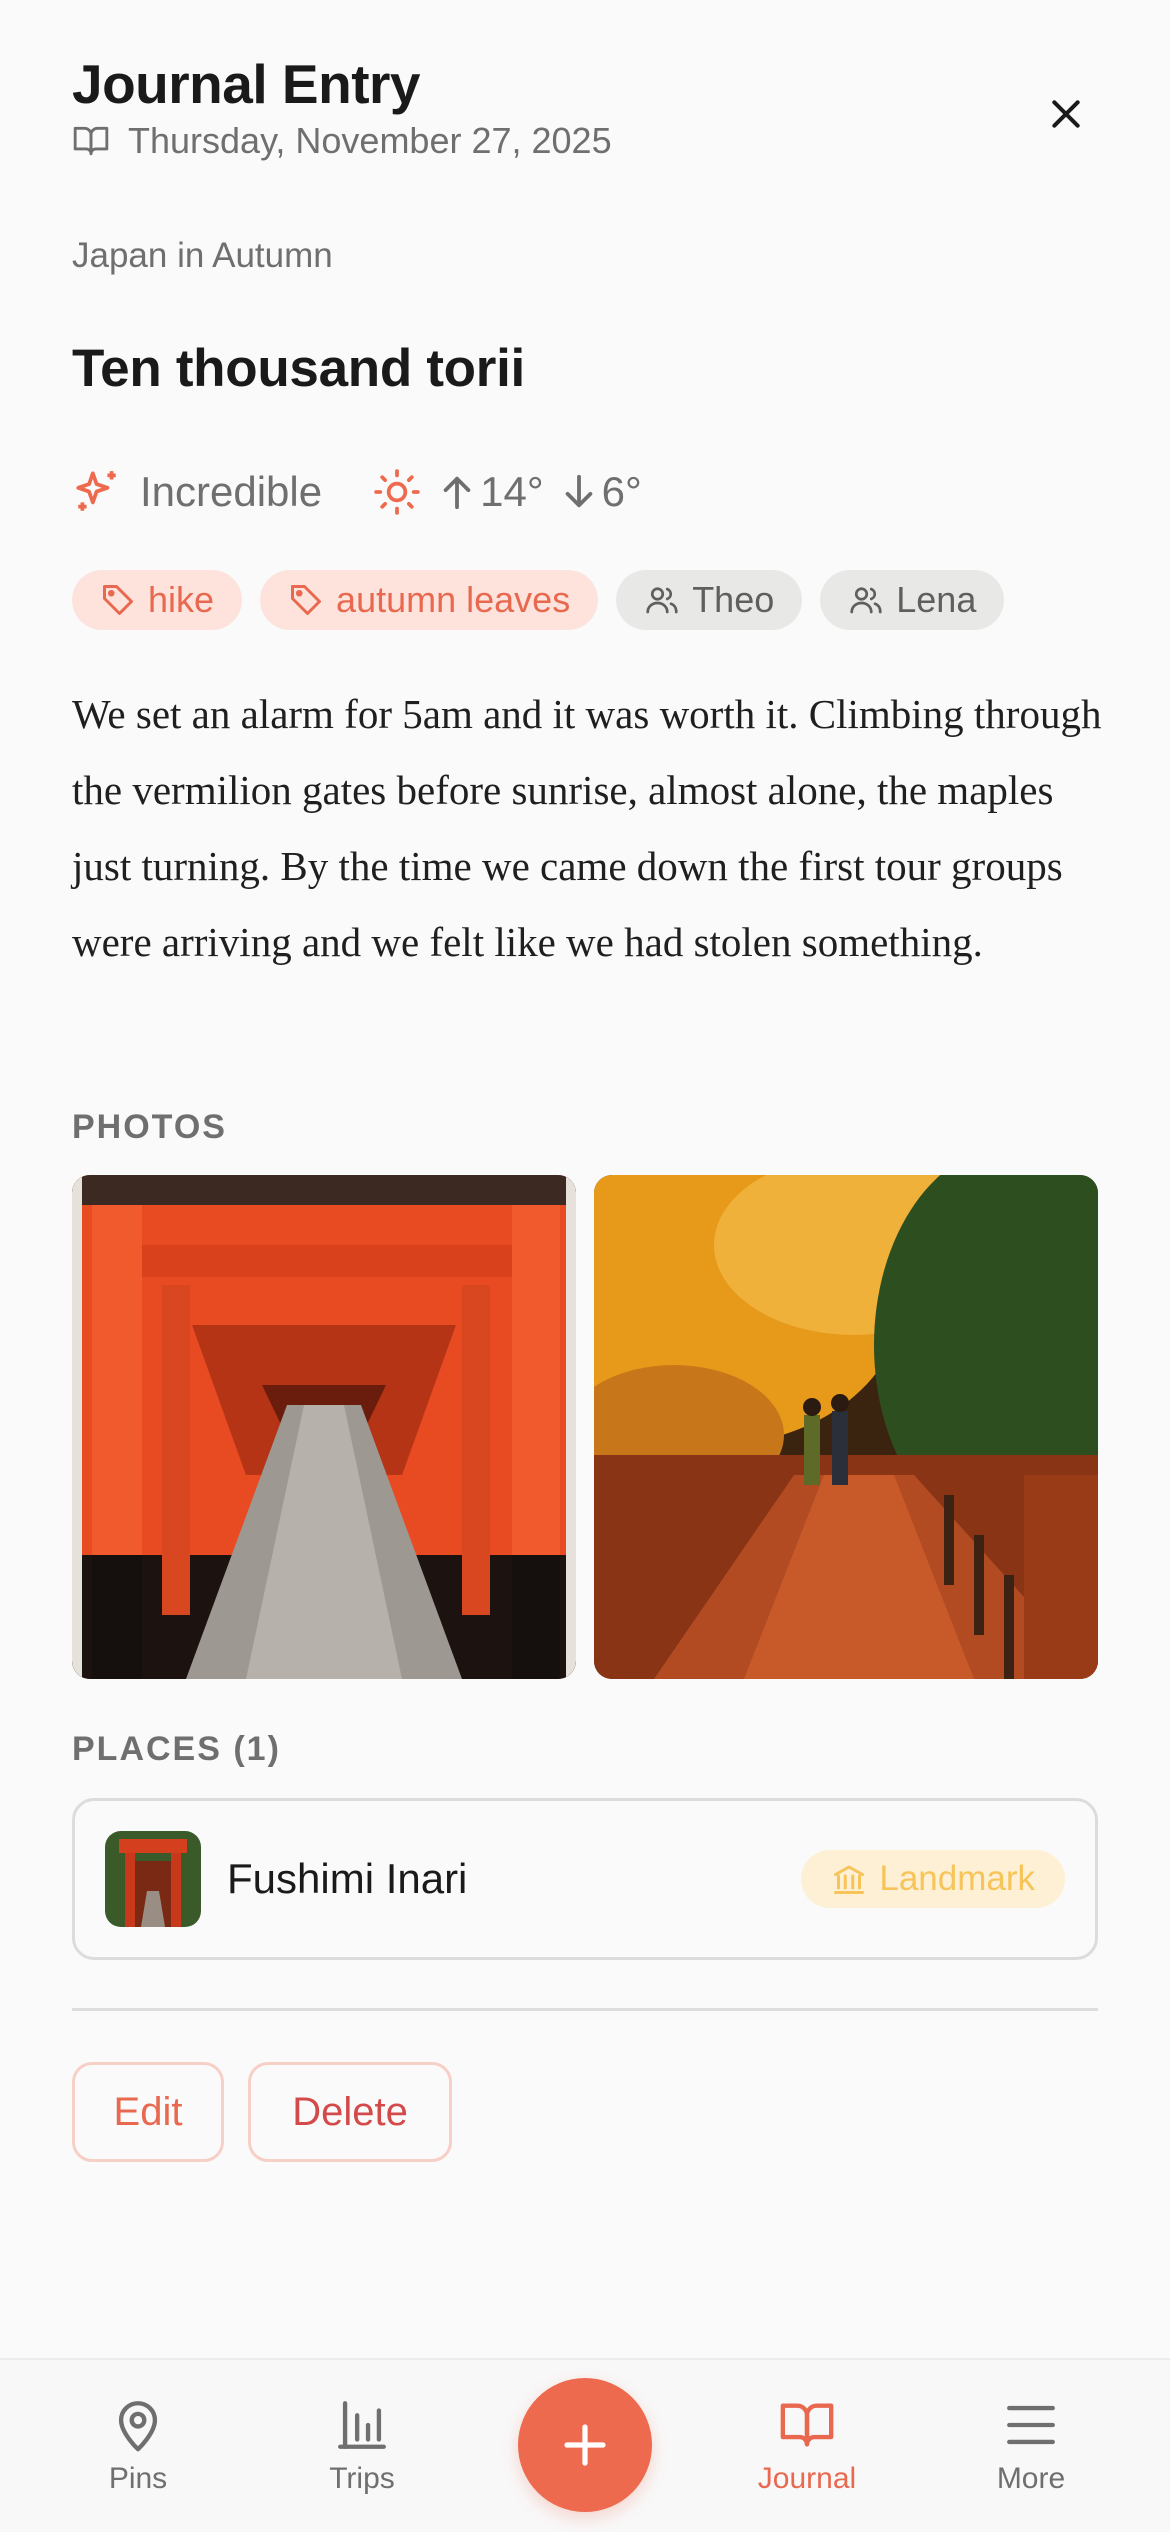 The image size is (1170, 2532). I want to click on close-button, so click(1066, 114).